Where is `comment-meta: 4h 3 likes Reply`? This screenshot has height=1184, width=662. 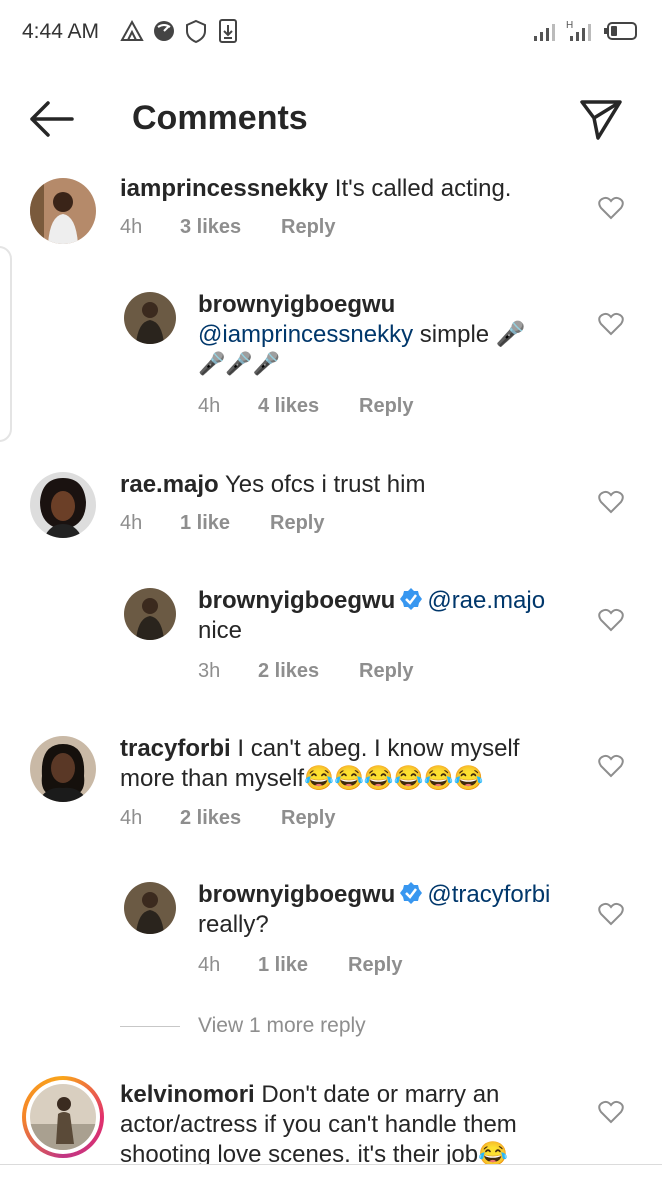
comment-meta: 4h 3 likes Reply is located at coordinates (227, 227).